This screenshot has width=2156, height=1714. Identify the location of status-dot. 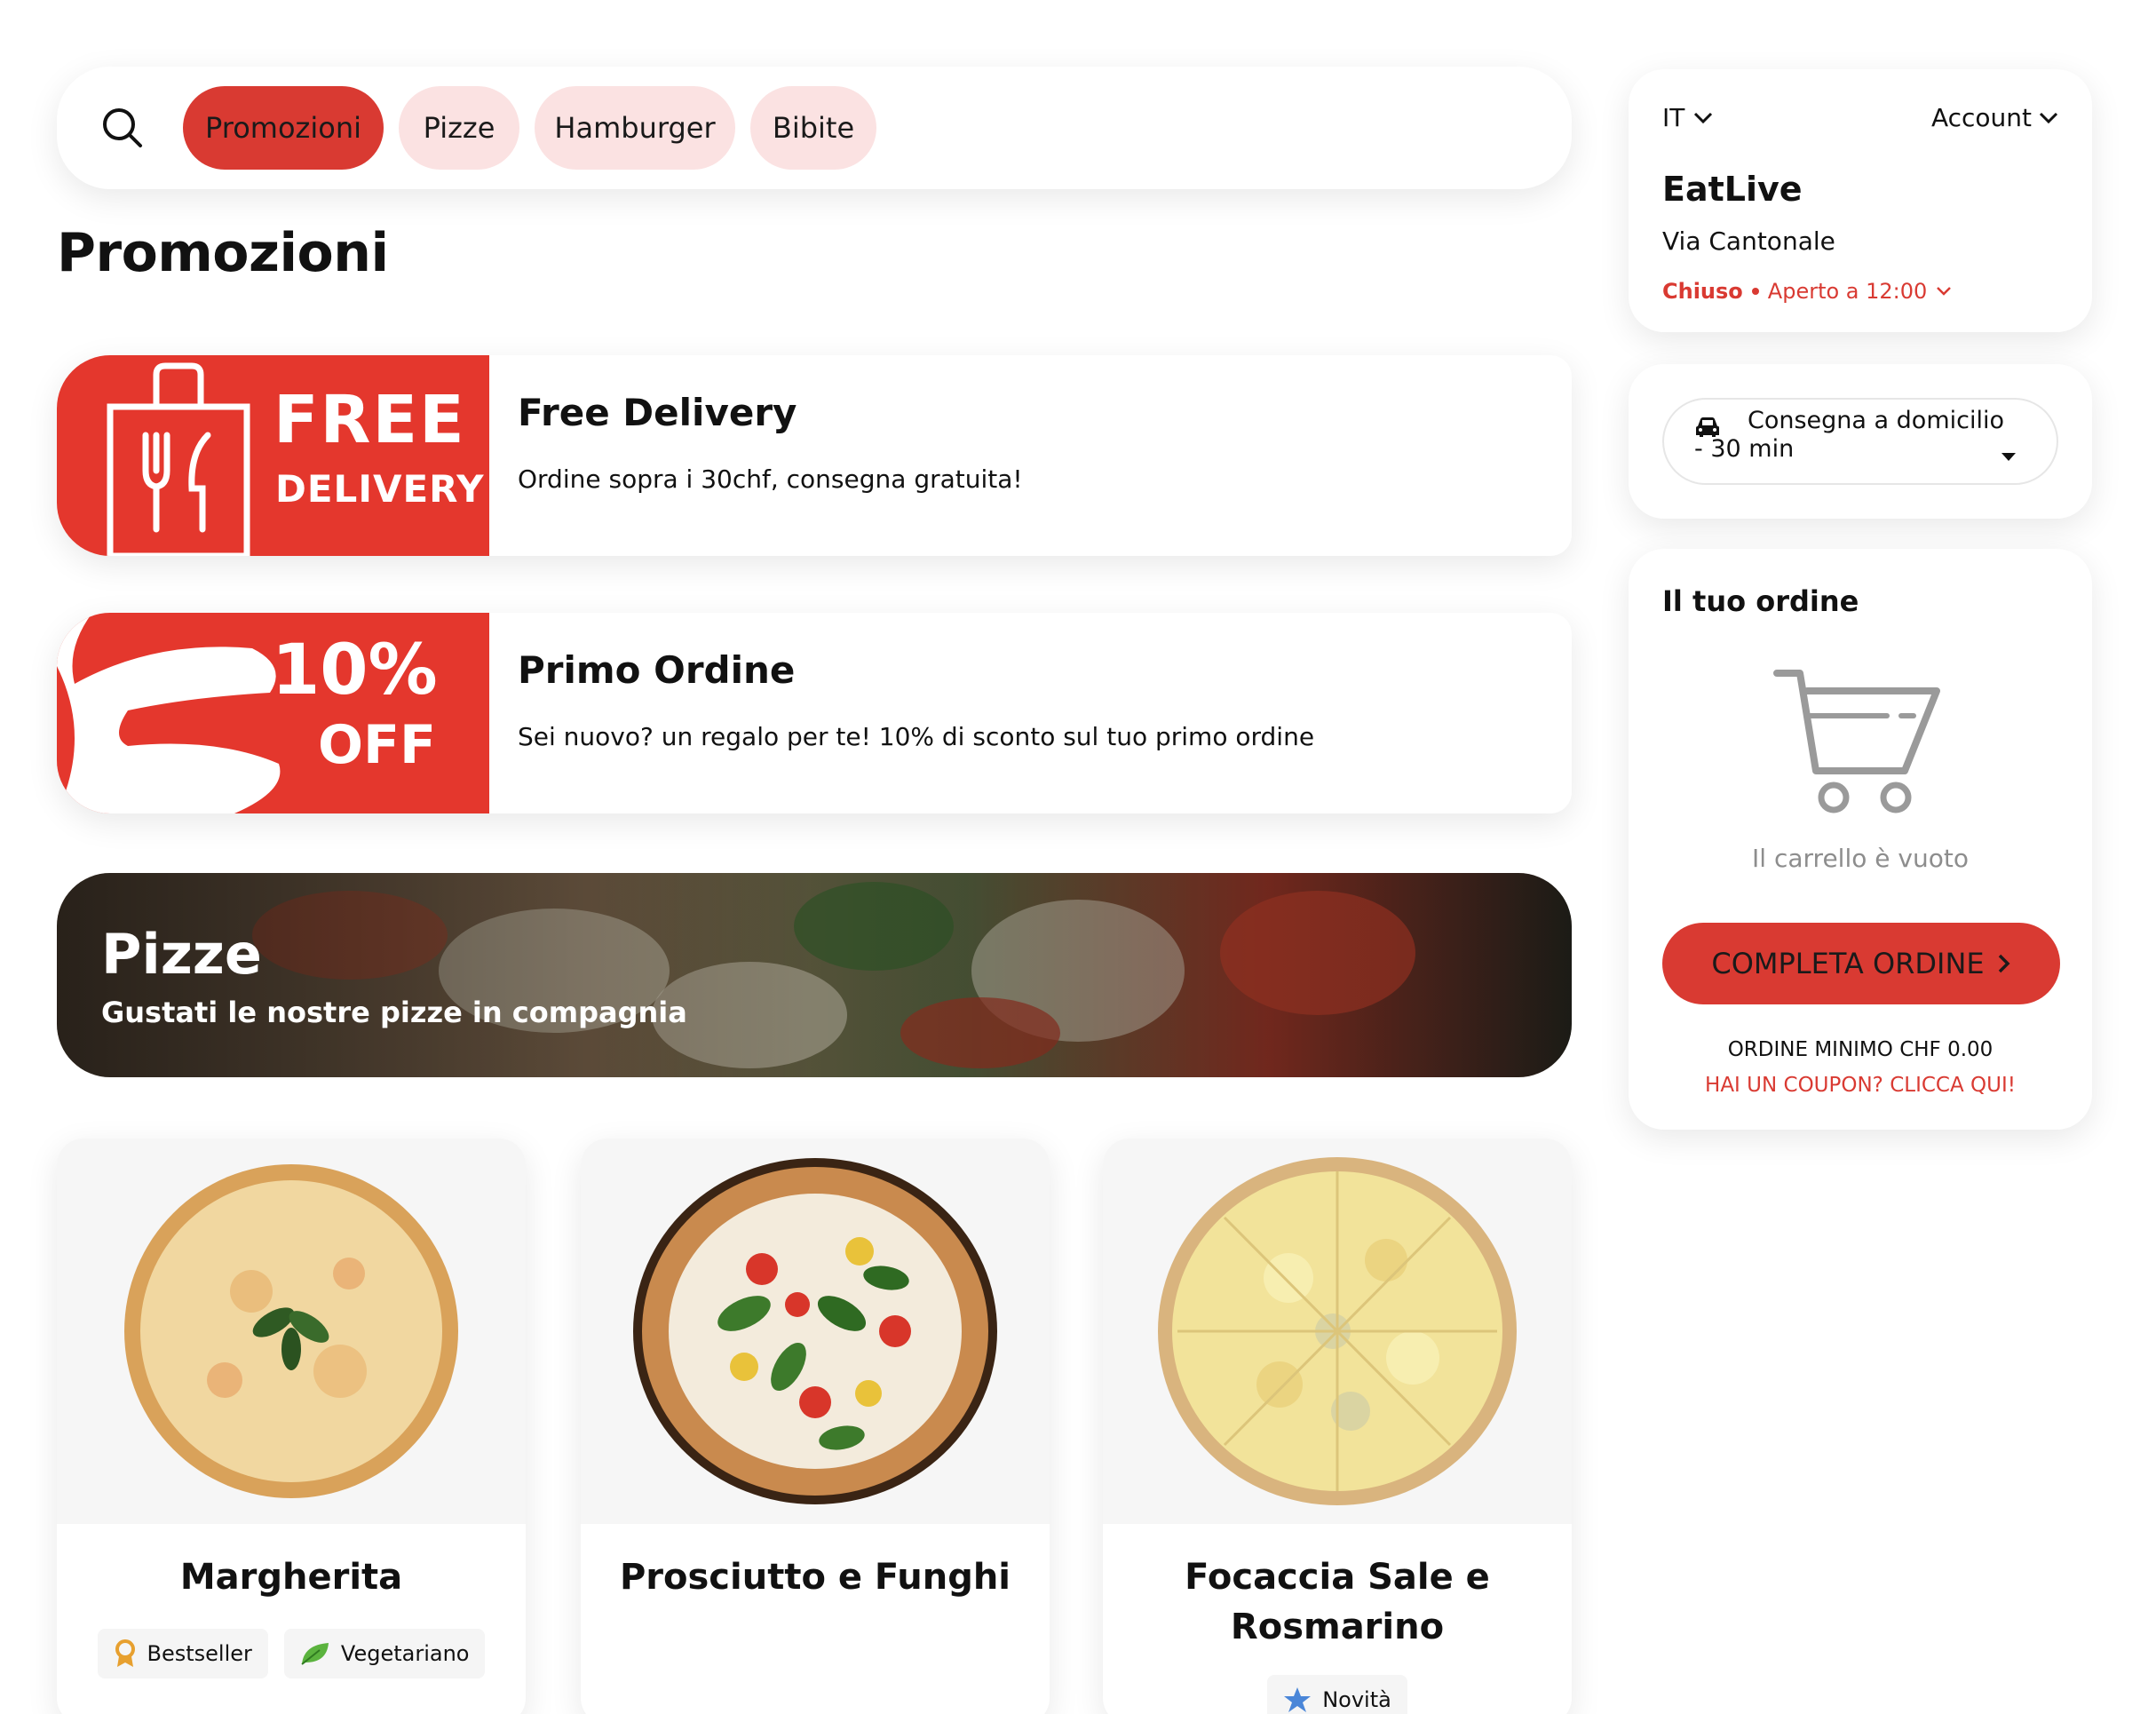
(1755, 291).